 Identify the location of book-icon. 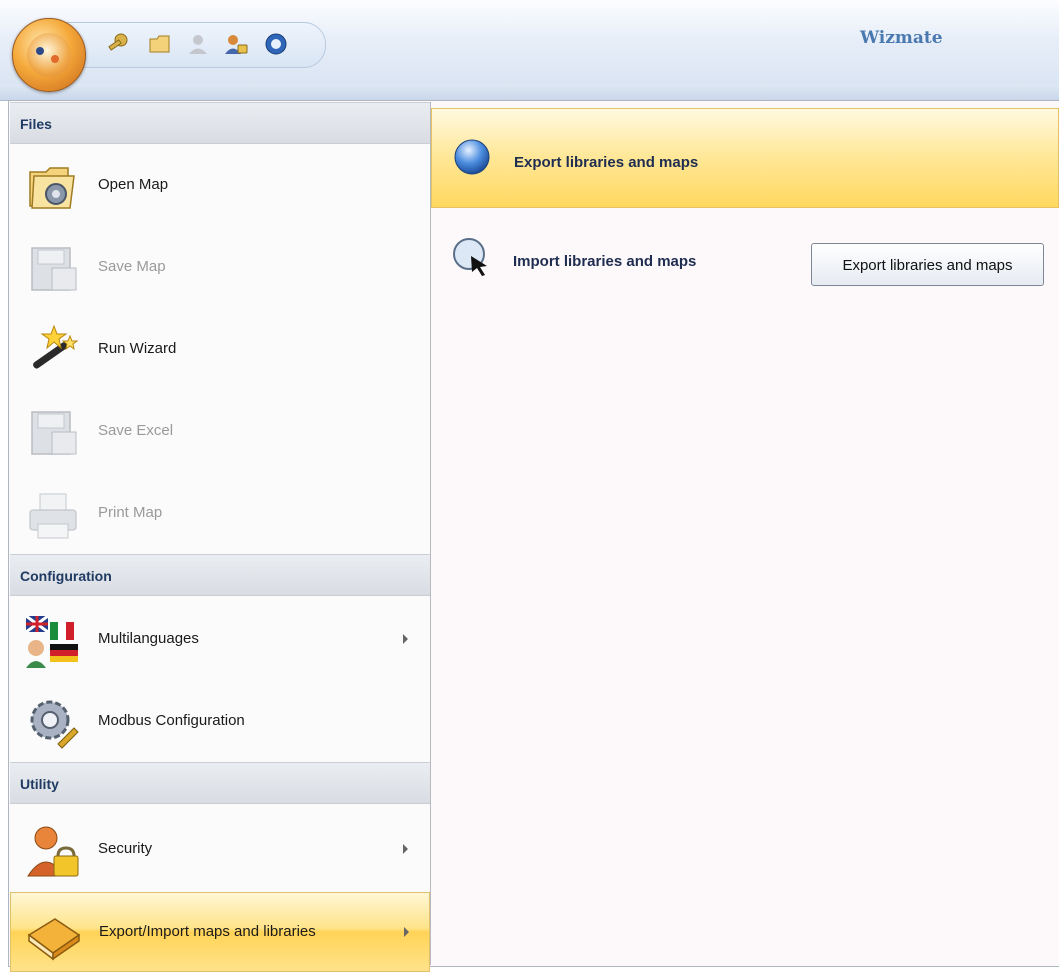
(54, 939).